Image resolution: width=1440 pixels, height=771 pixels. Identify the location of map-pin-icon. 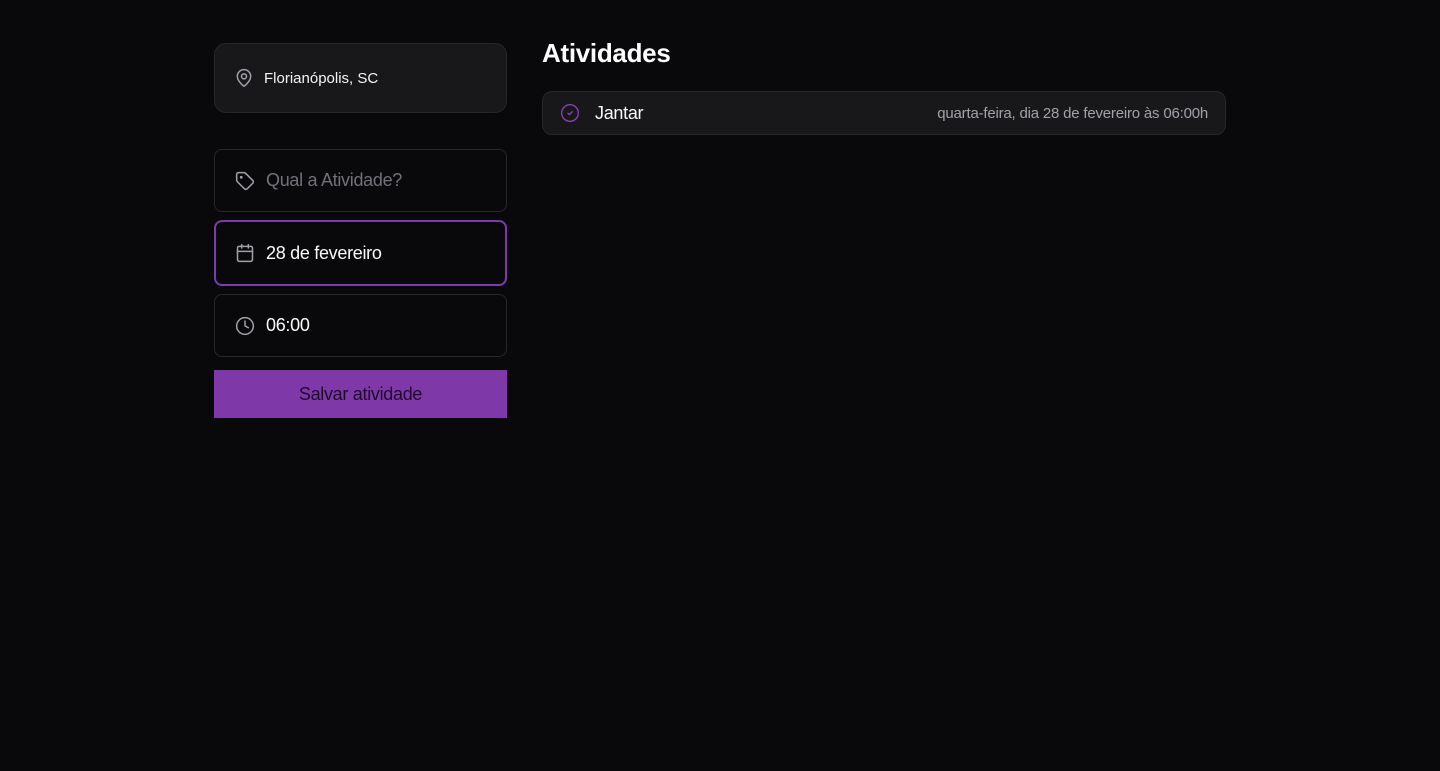
(244, 78).